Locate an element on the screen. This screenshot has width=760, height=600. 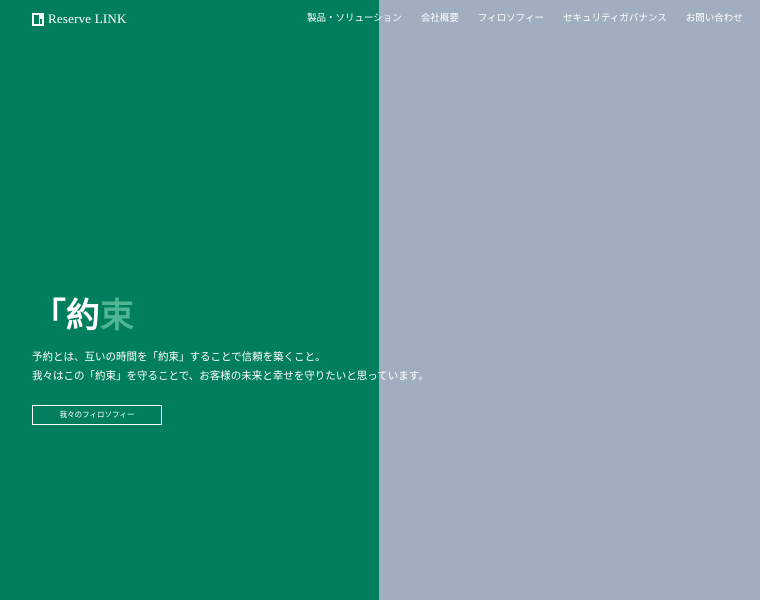
hero-headline-part2: 束 is located at coordinates (117, 316).